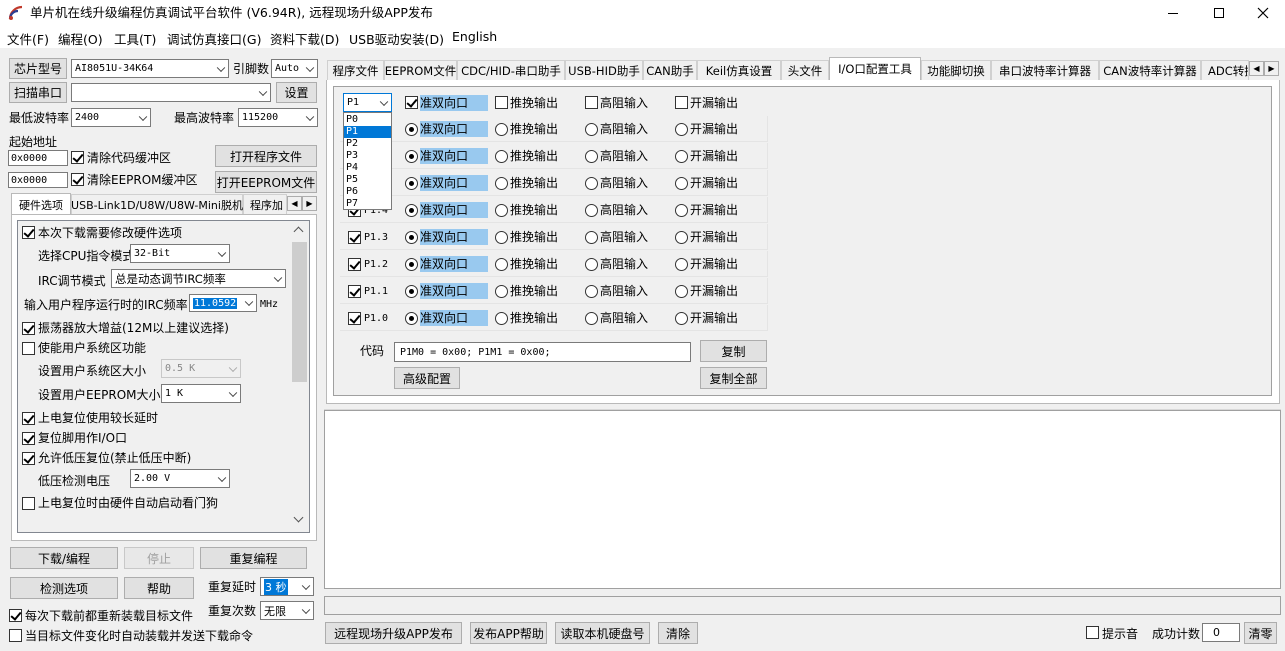 This screenshot has width=1285, height=651. What do you see at coordinates (393, 633) in the screenshot?
I see `publish-app-button: 远程现场升级APP发布` at bounding box center [393, 633].